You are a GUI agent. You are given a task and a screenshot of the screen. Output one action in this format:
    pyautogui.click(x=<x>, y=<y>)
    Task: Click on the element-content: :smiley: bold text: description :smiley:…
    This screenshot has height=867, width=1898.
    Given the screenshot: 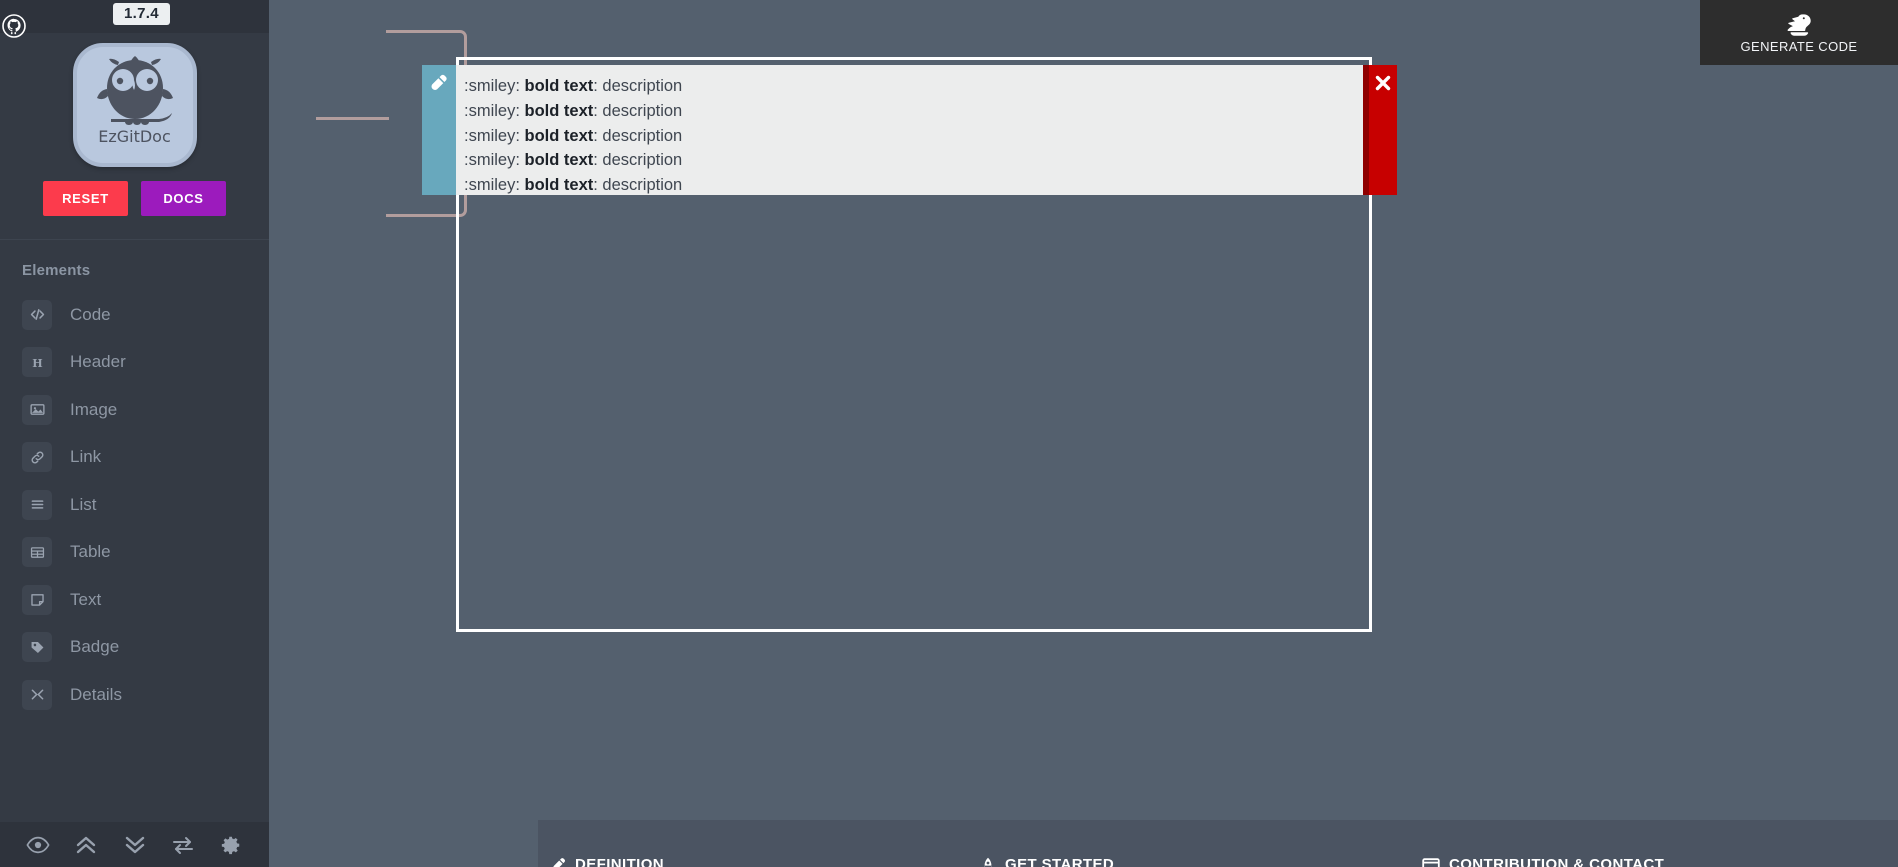 What is the action you would take?
    pyautogui.click(x=909, y=130)
    